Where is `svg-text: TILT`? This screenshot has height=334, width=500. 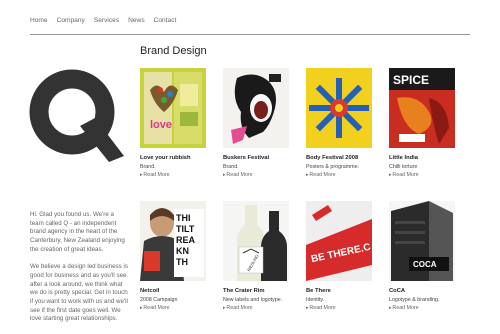
svg-text: TILT is located at coordinates (185, 229).